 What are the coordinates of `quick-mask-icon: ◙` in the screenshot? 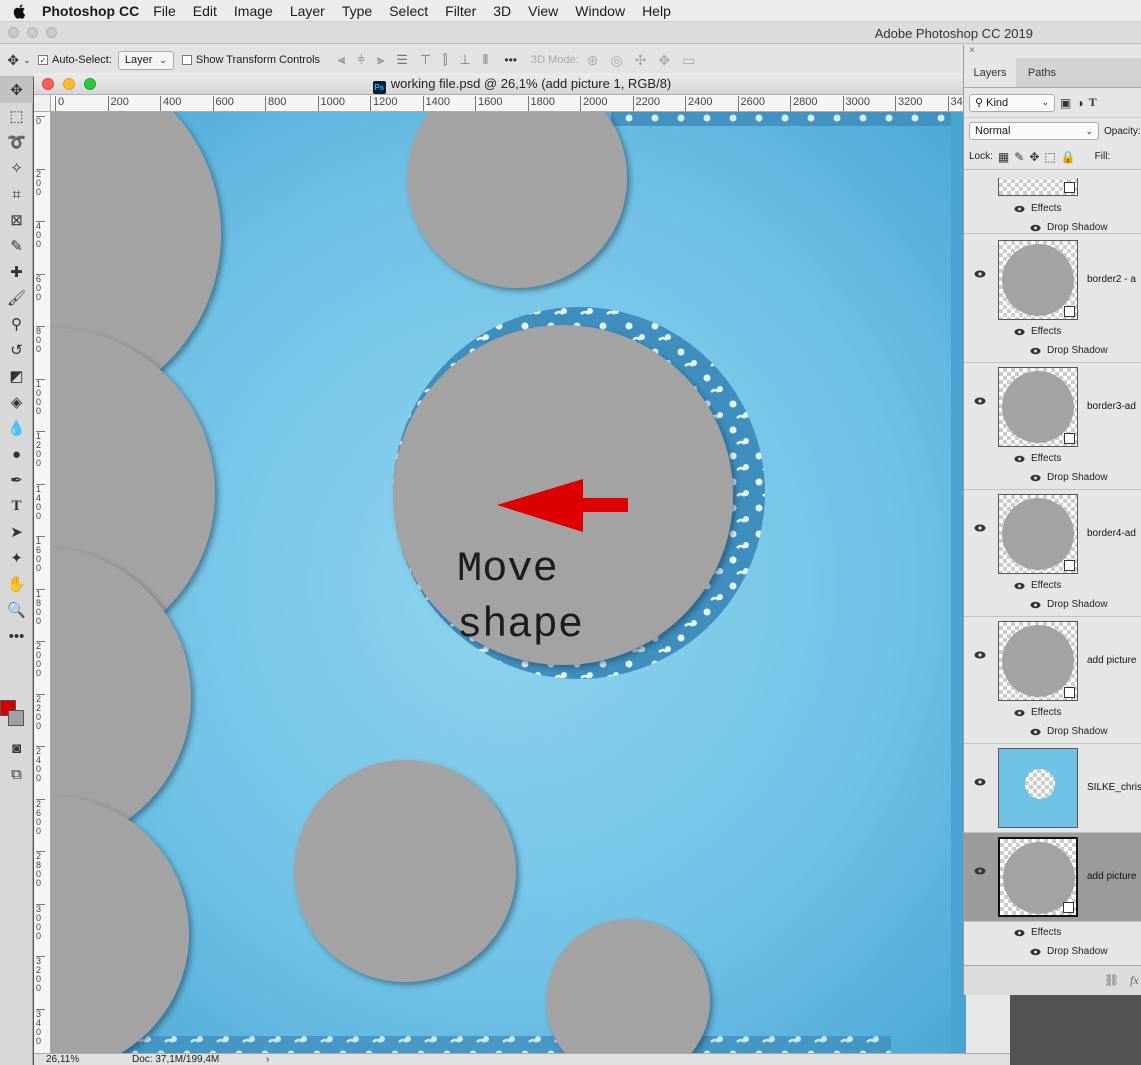 It's located at (16, 748).